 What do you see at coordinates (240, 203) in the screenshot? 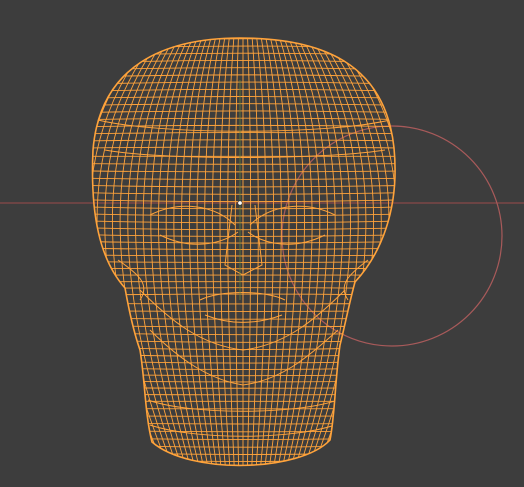
I see `object-origin-dot` at bounding box center [240, 203].